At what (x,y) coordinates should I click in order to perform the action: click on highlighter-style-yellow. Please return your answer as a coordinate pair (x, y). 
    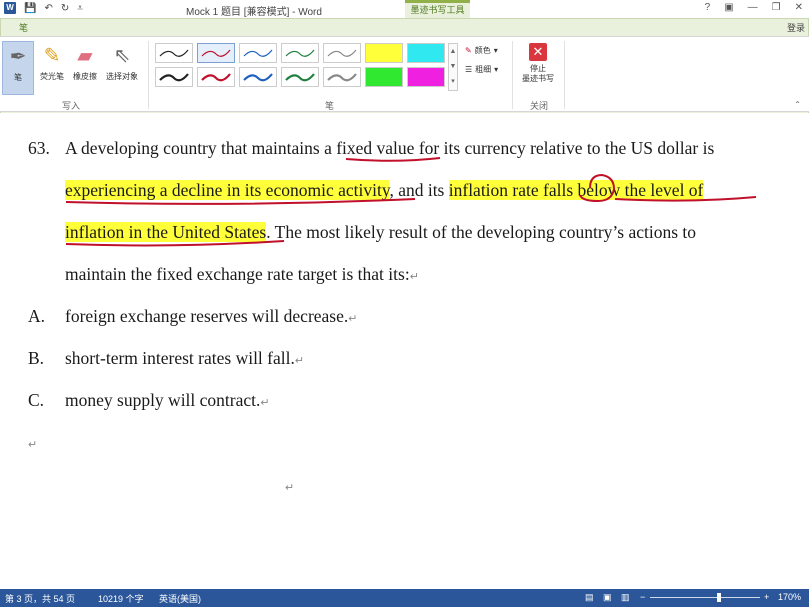
    Looking at the image, I should click on (384, 53).